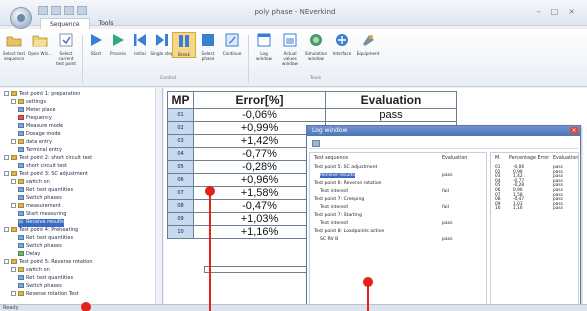  What do you see at coordinates (44, 198) in the screenshot?
I see `tree-item-label: Switch phases` at bounding box center [44, 198].